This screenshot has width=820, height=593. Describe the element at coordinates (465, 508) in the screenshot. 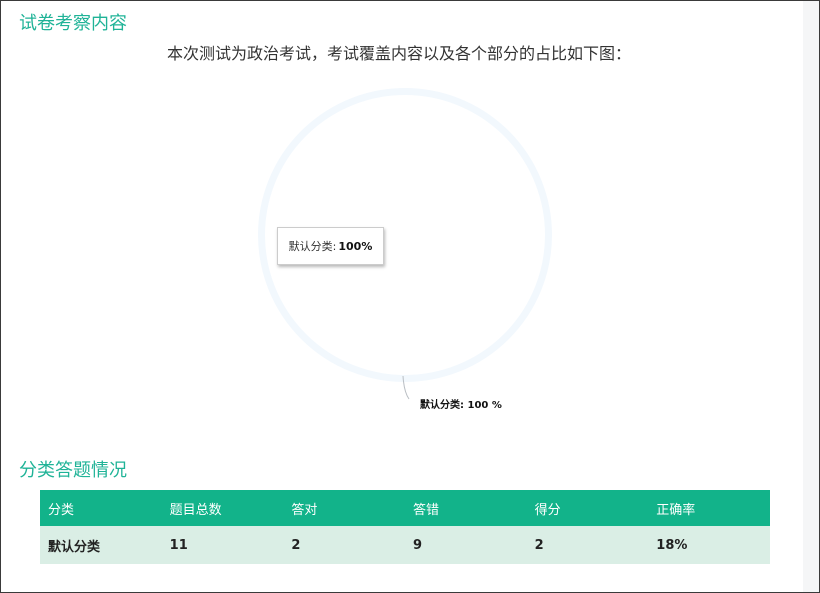

I see `header-wrong: 答错` at that location.